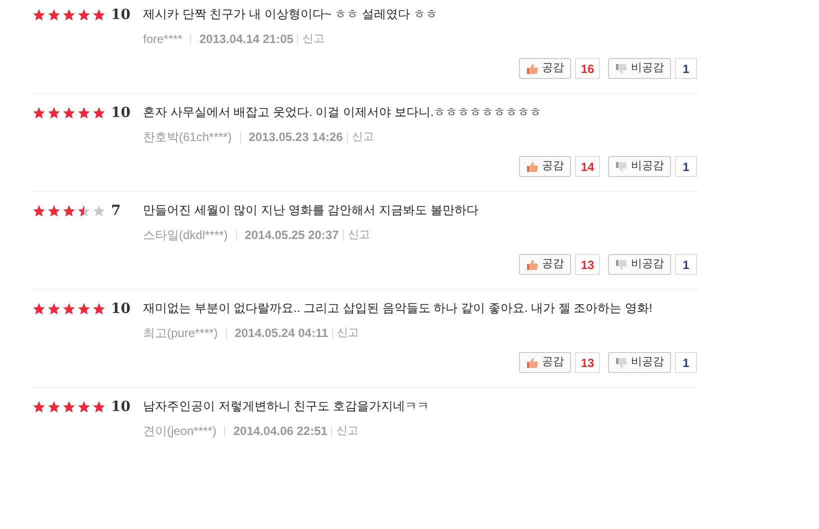 This screenshot has height=529, width=819. Describe the element at coordinates (311, 210) in the screenshot. I see `review-text: 만들어진 세월이 많이 지난 영화를 감안해서 지금봐도 볼만하다` at that location.